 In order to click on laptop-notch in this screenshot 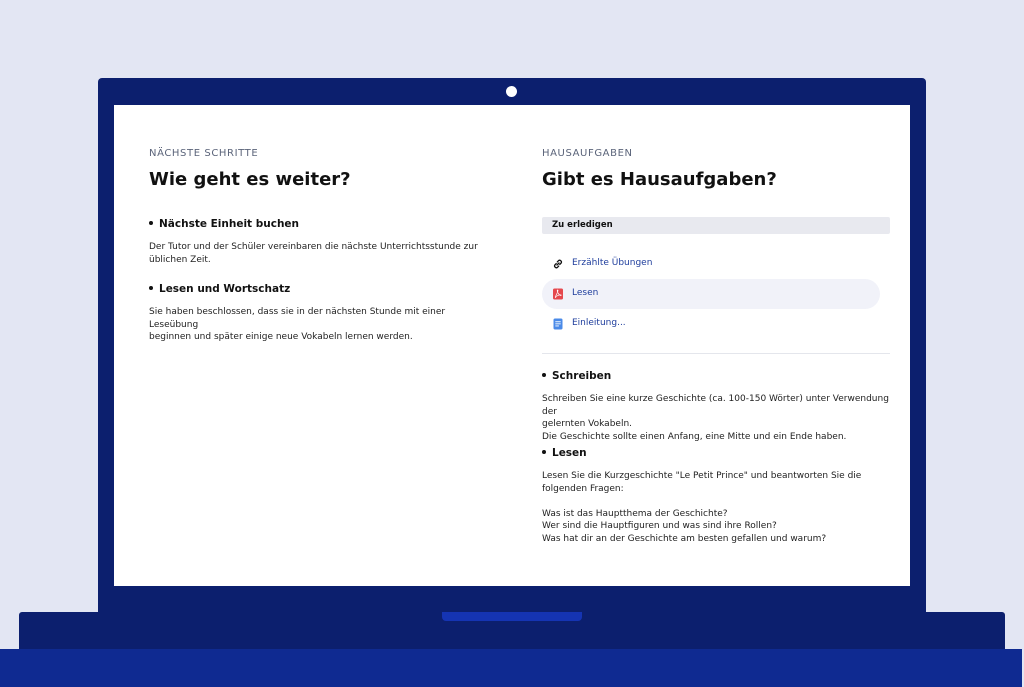, I will do `click(512, 616)`.